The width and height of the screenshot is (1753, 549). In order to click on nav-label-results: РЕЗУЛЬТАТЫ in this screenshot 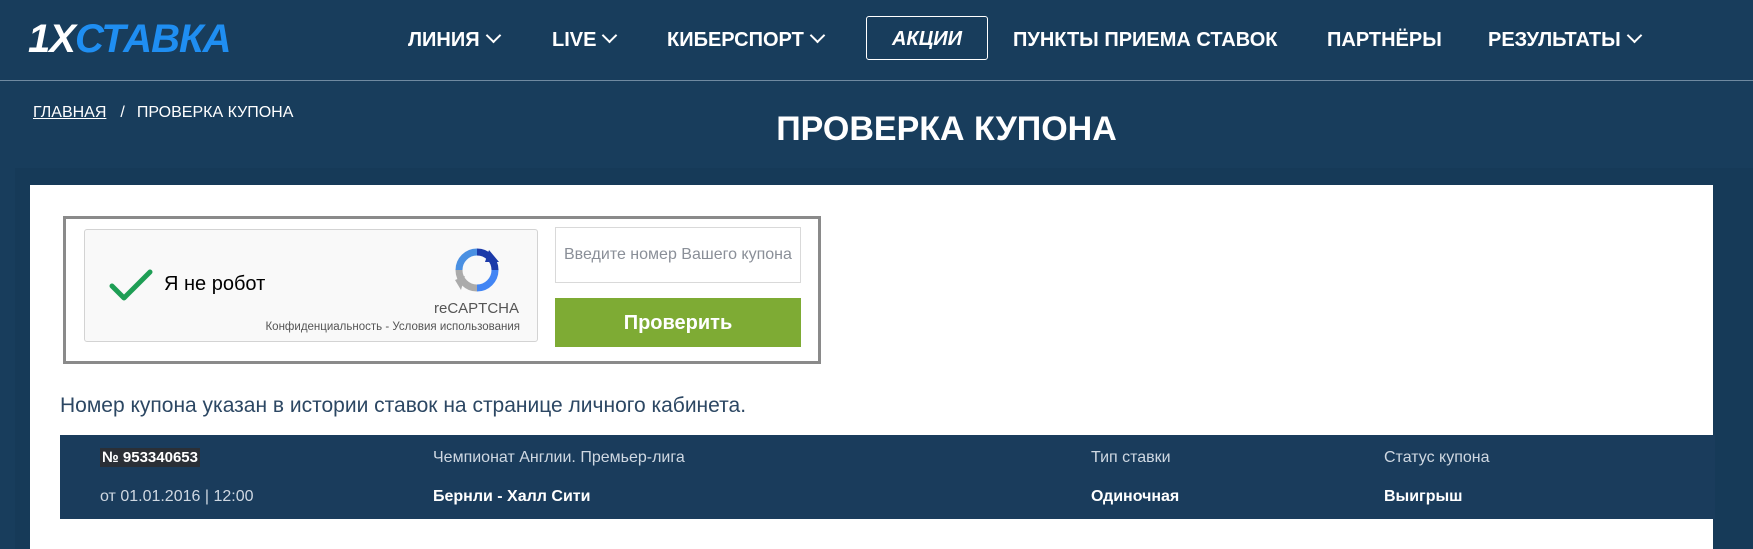, I will do `click(1554, 40)`.